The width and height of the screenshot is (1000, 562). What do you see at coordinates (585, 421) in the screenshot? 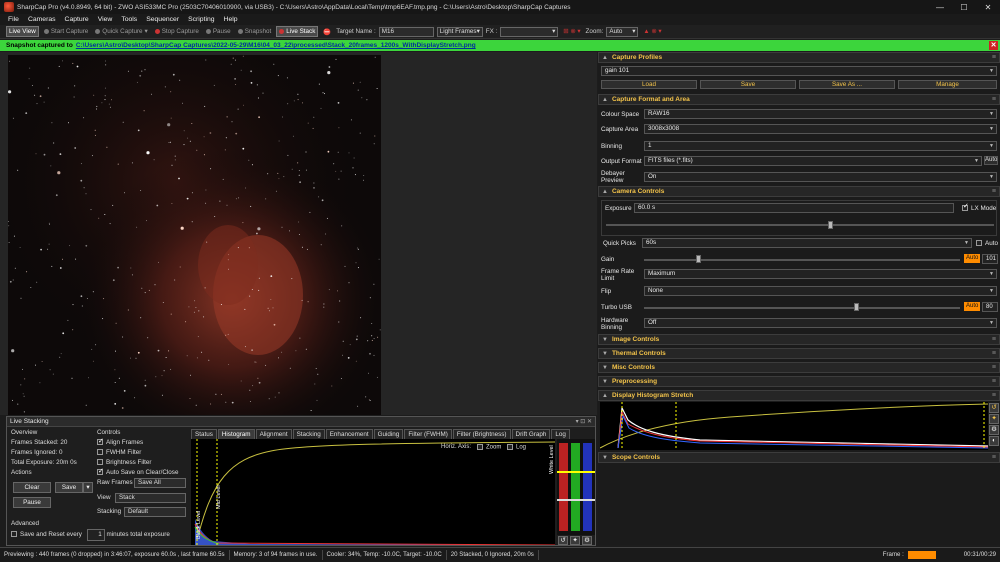
I see `panel-window-controls: ▾ ⊡ ✕` at bounding box center [585, 421].